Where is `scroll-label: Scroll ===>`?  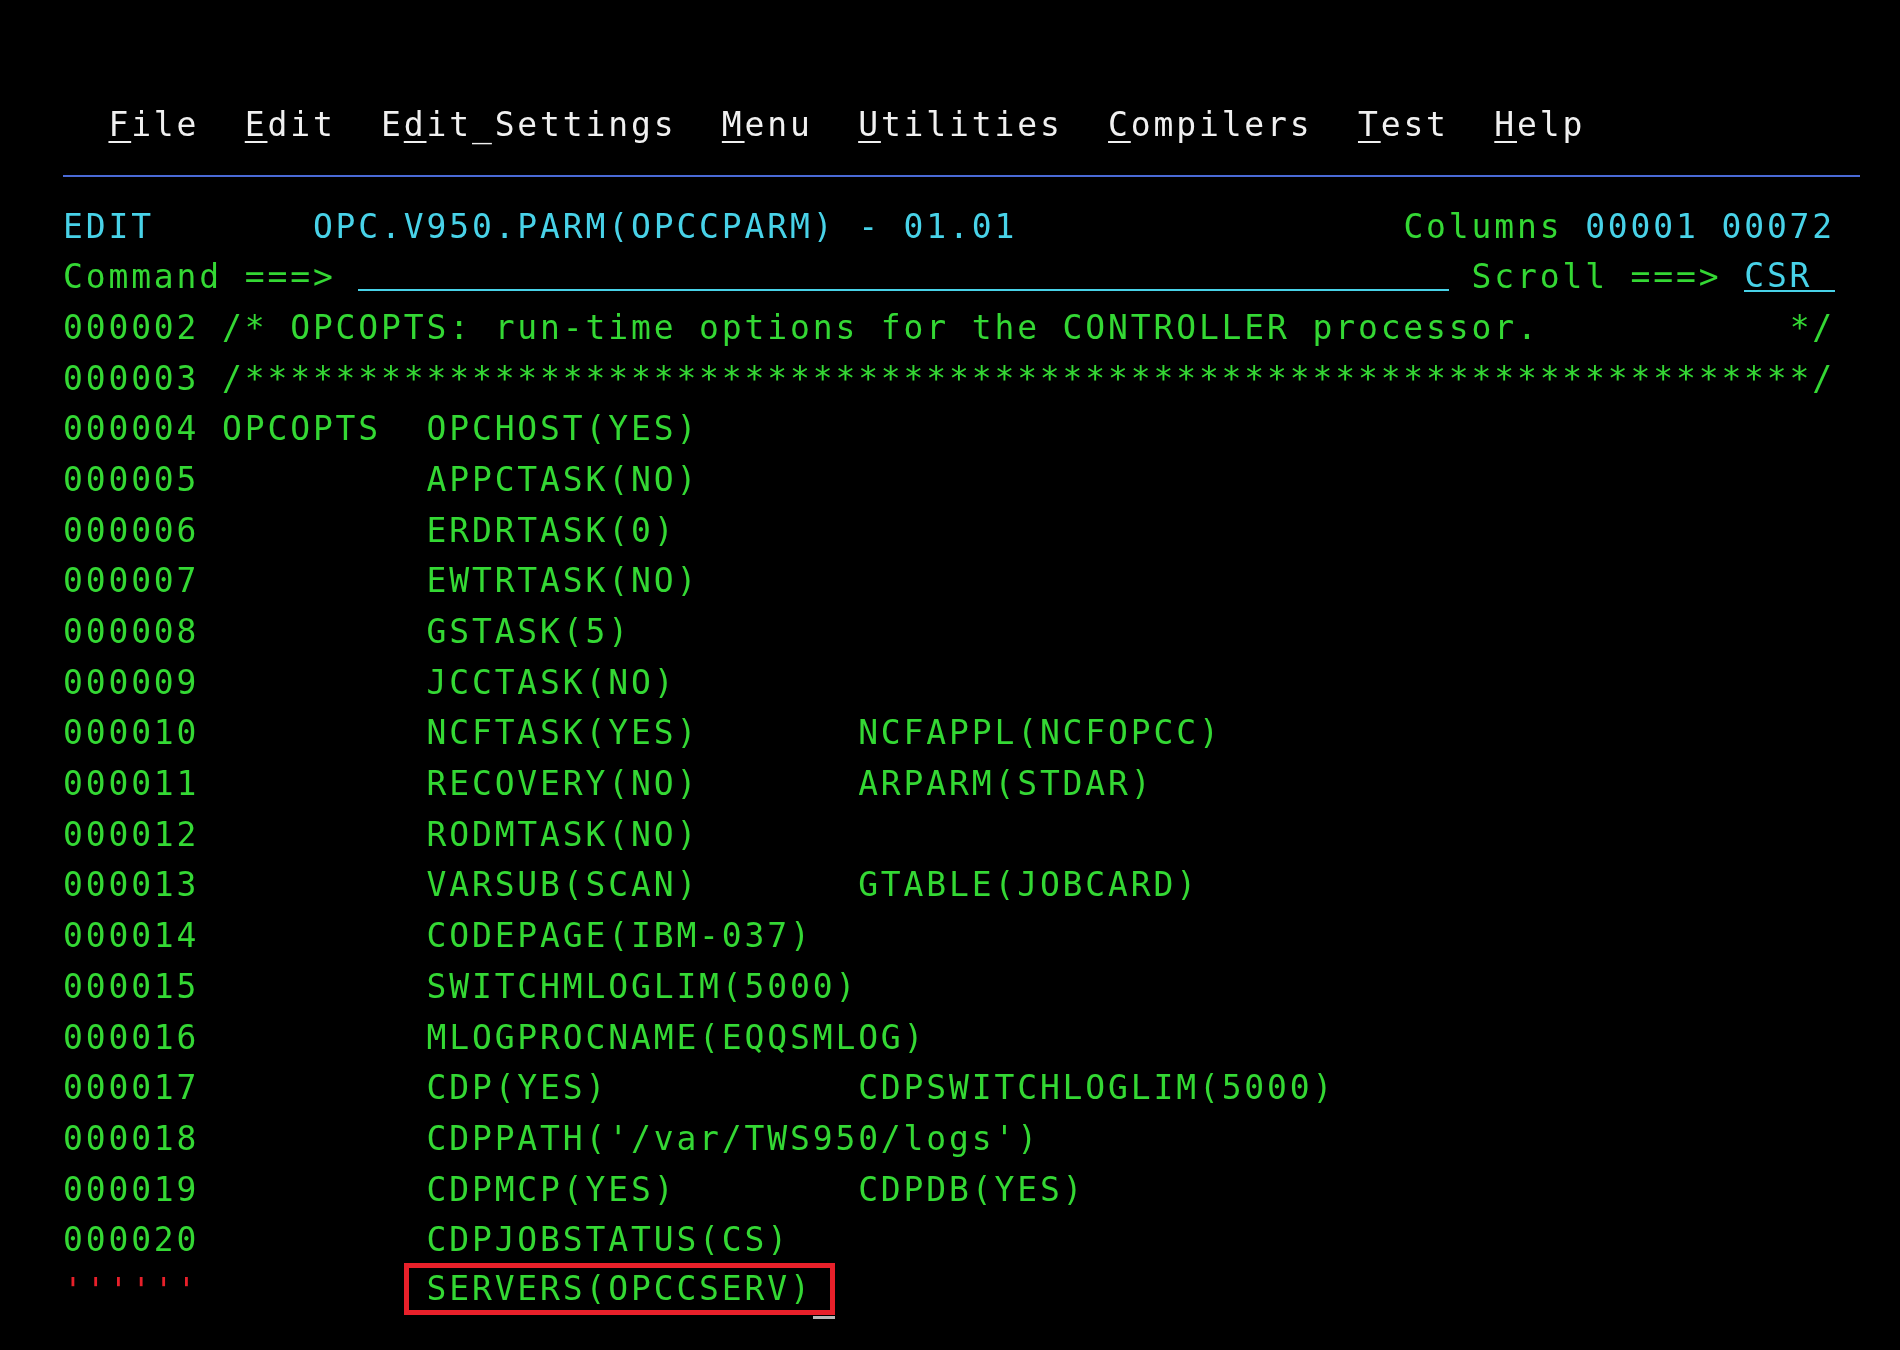 scroll-label: Scroll ===> is located at coordinates (1596, 277).